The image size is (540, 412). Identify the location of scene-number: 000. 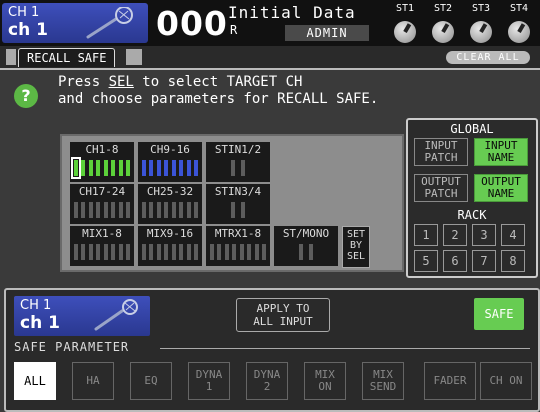
(192, 23).